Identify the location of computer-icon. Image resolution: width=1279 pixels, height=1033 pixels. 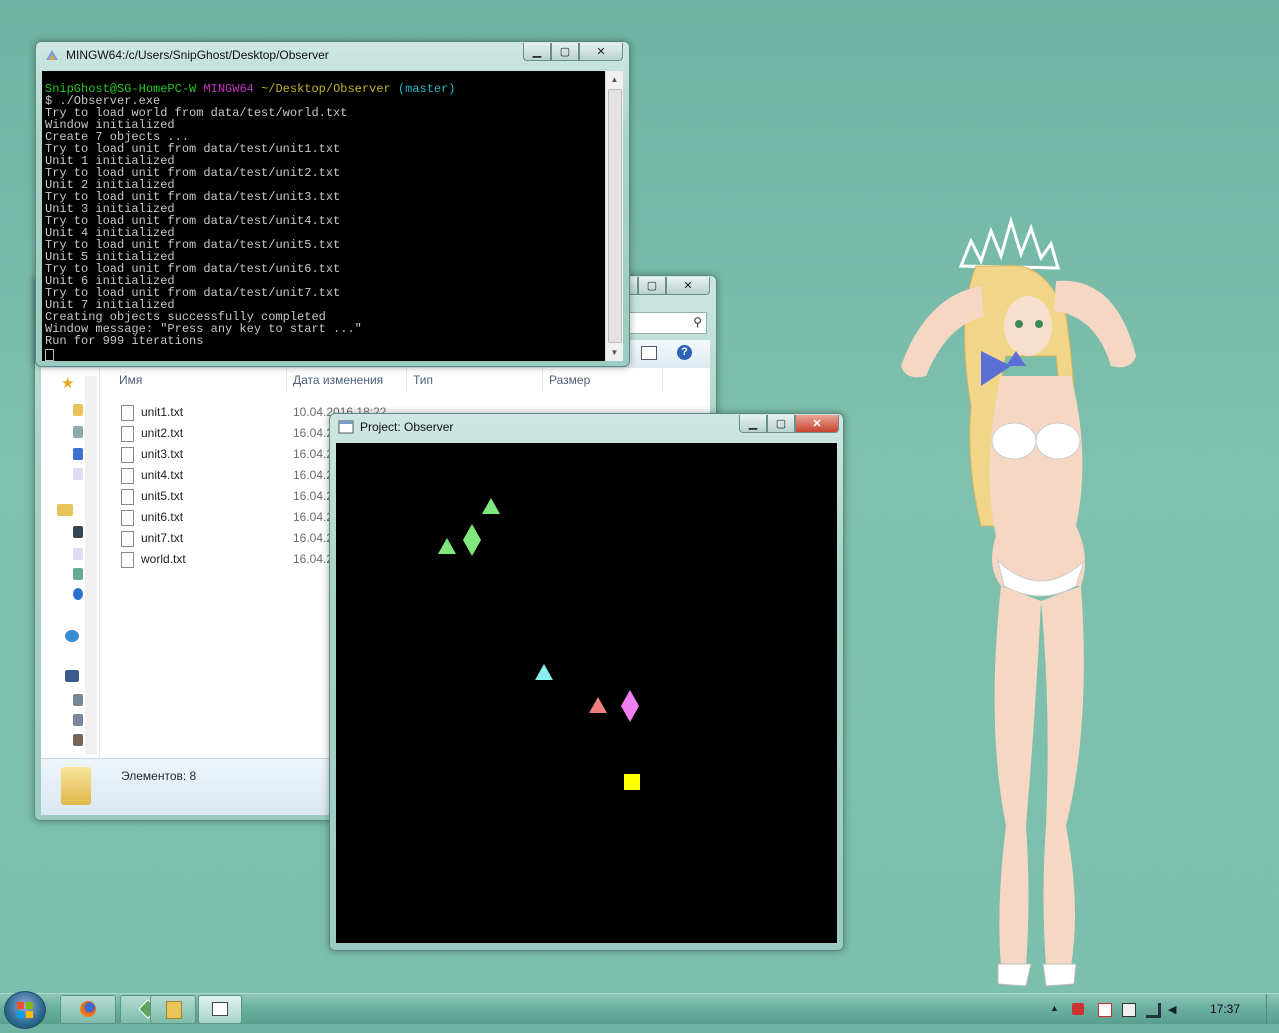
(72, 676).